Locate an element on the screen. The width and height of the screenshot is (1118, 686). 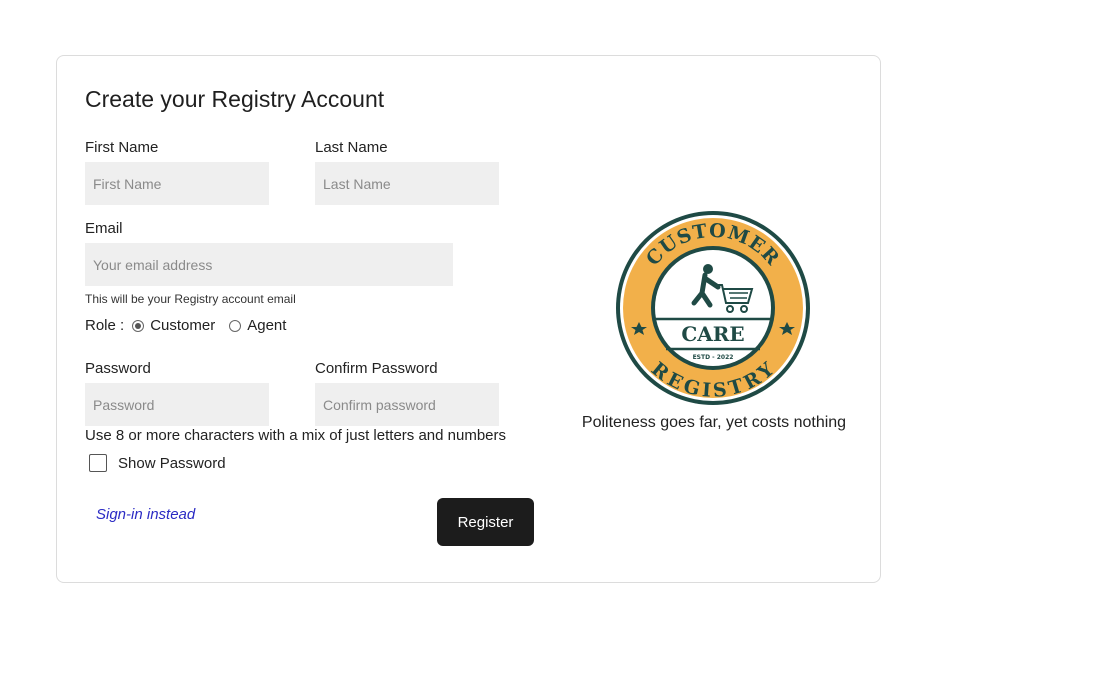
role-agent-label: Agent is located at coordinates (266, 325).